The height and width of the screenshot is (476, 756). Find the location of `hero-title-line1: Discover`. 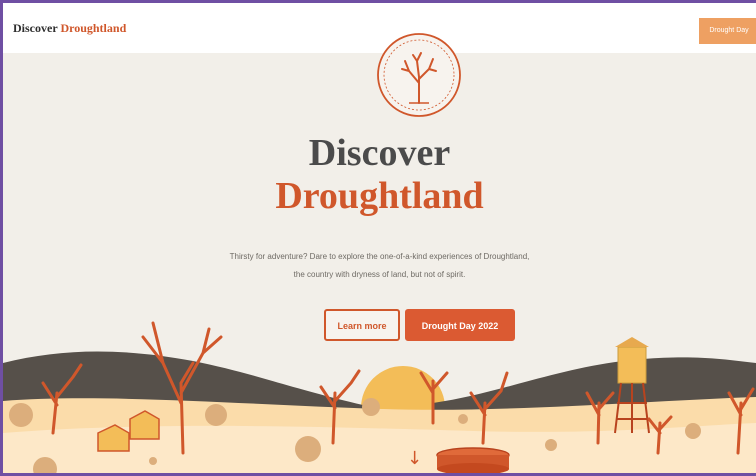

hero-title-line1: Discover is located at coordinates (379, 153).